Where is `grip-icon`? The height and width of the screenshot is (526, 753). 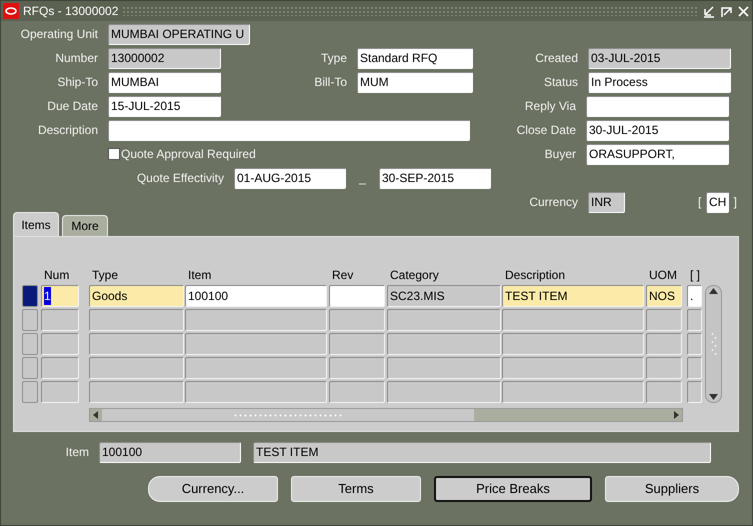
grip-icon is located at coordinates (713, 344).